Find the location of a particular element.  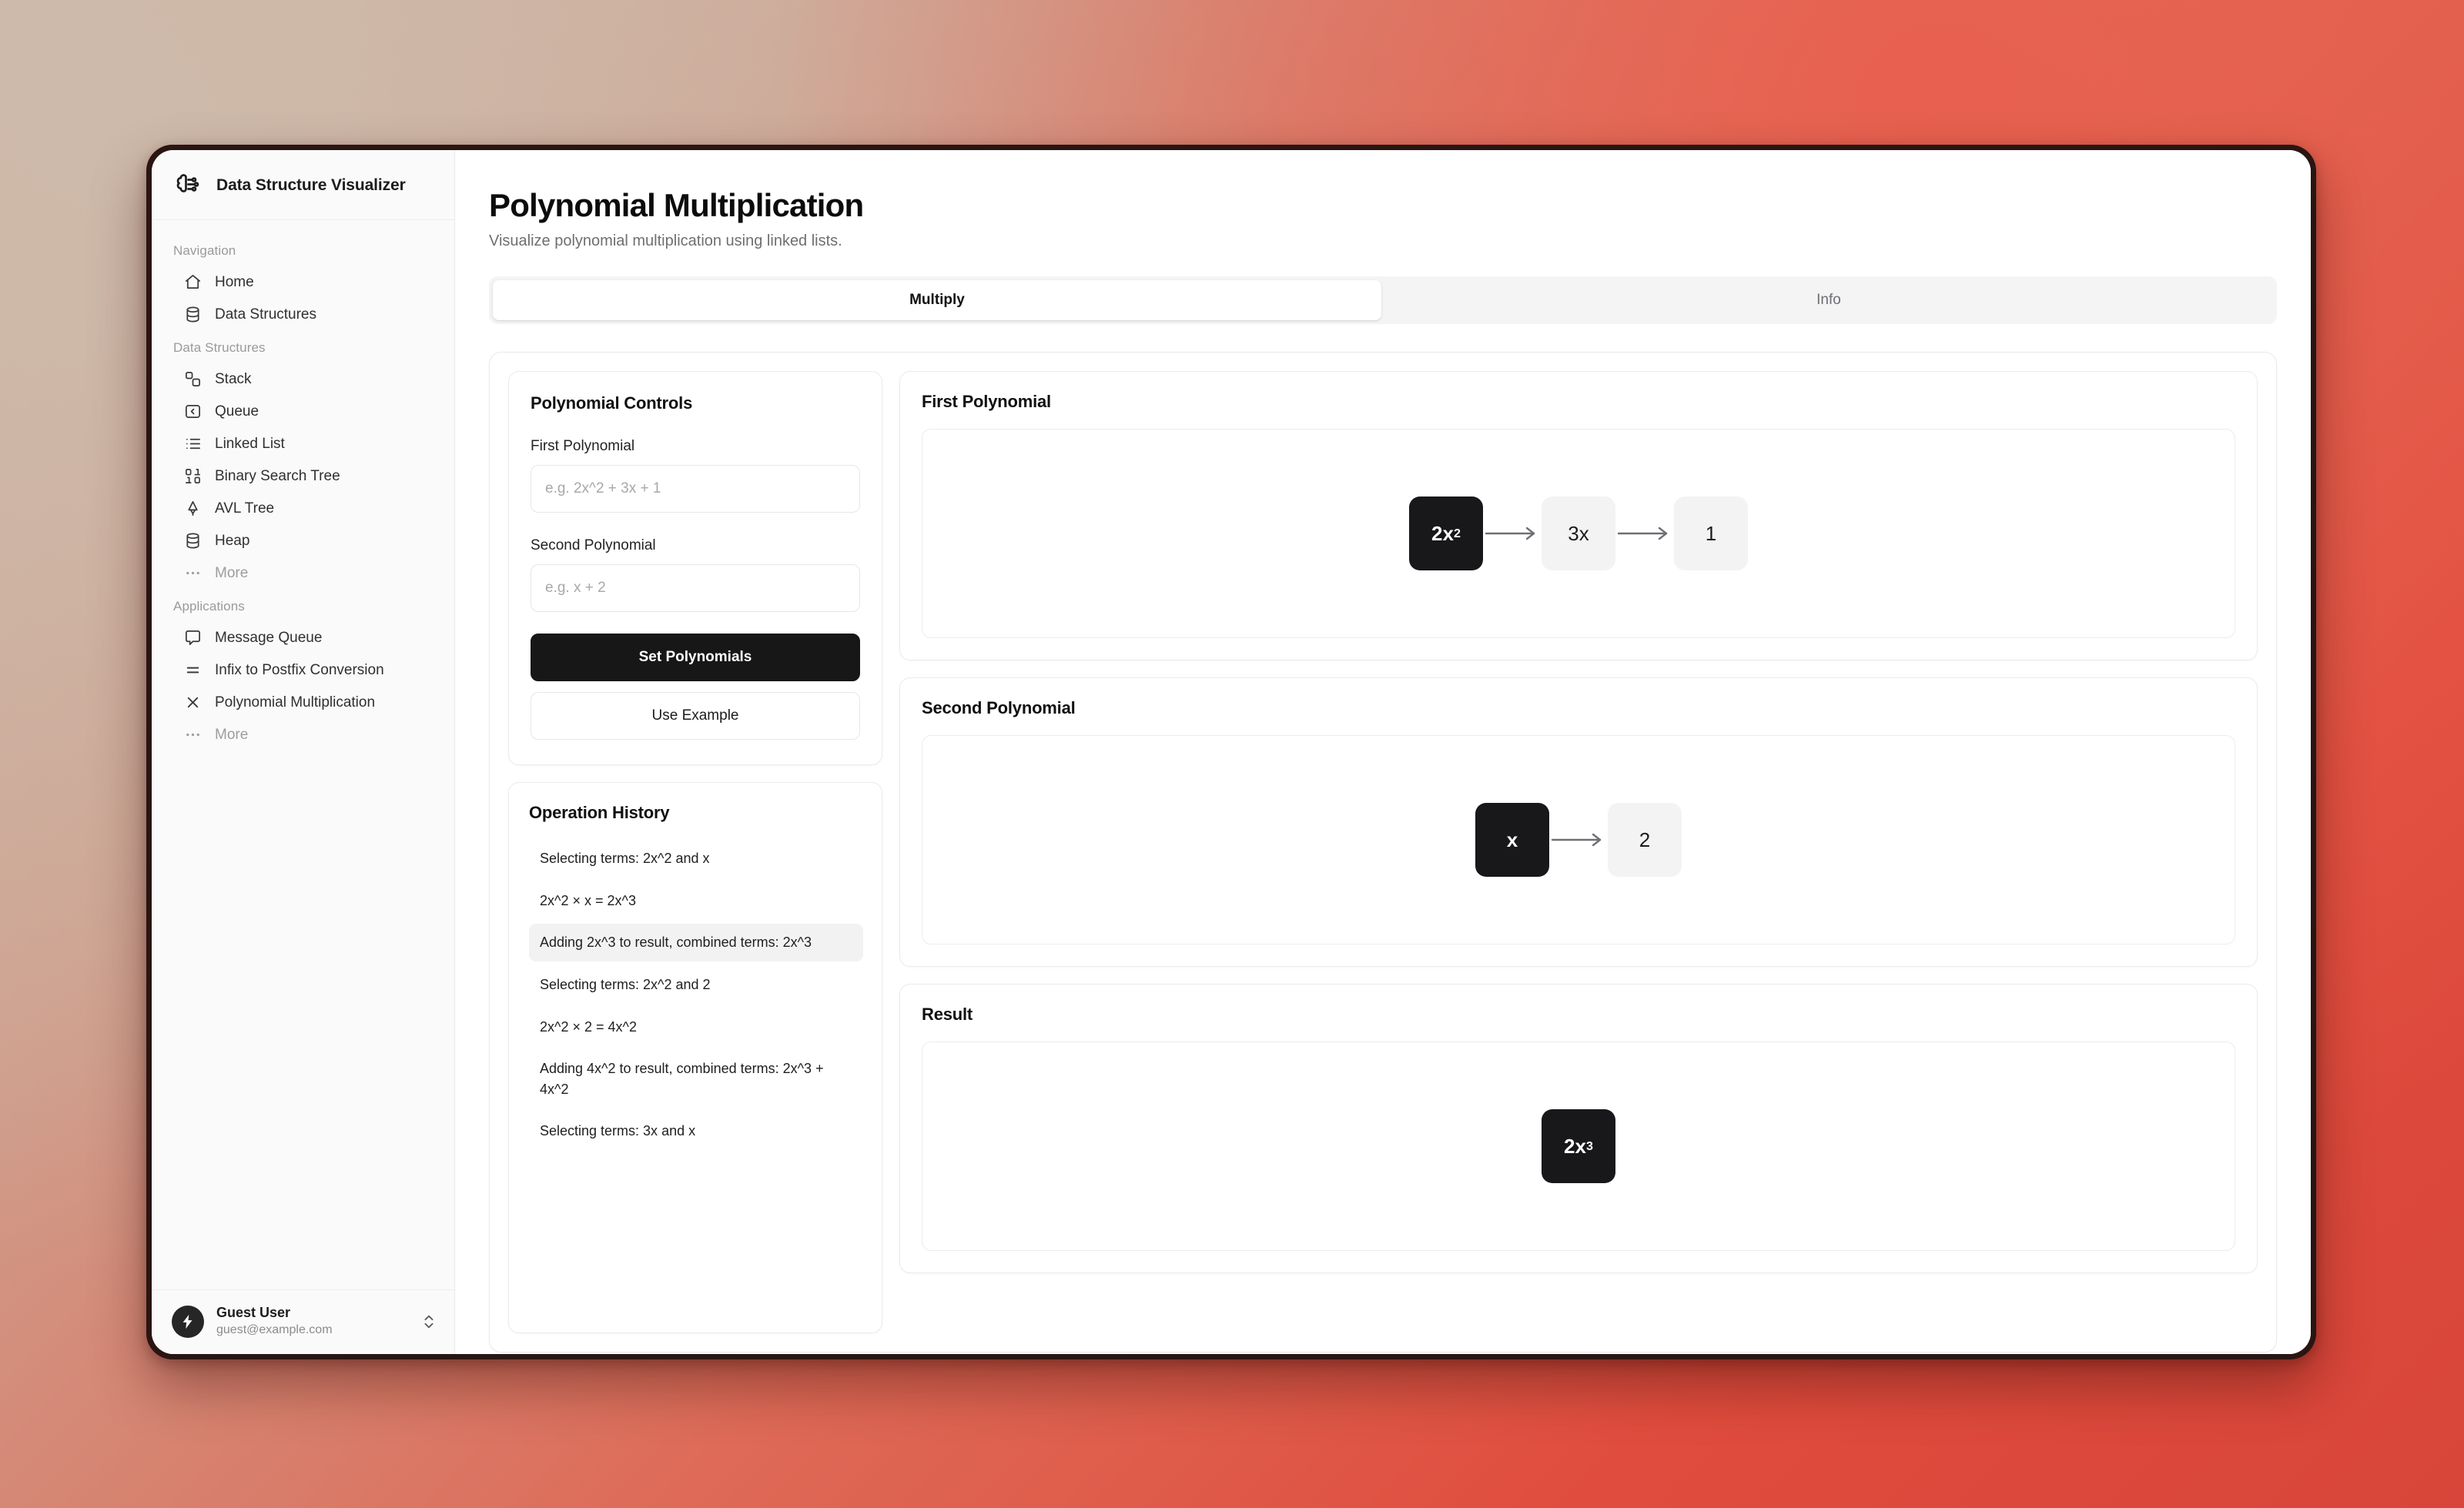

sidebar-item-label: Binary Search Tree is located at coordinates (277, 475).